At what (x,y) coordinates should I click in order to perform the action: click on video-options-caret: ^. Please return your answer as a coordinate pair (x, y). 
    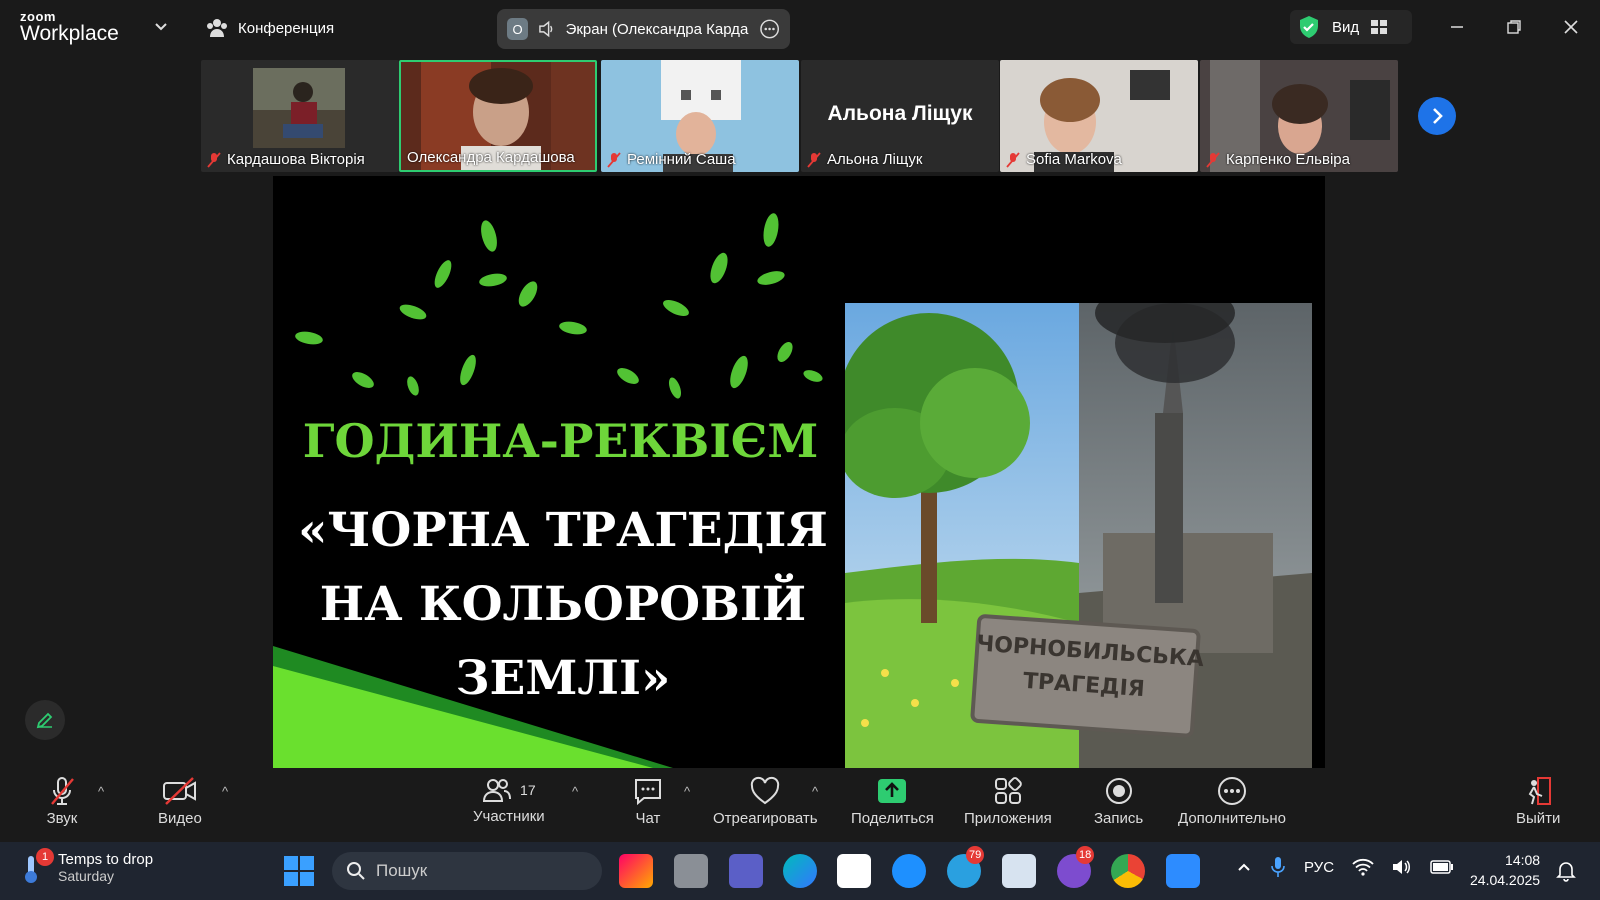
    Looking at the image, I should click on (225, 791).